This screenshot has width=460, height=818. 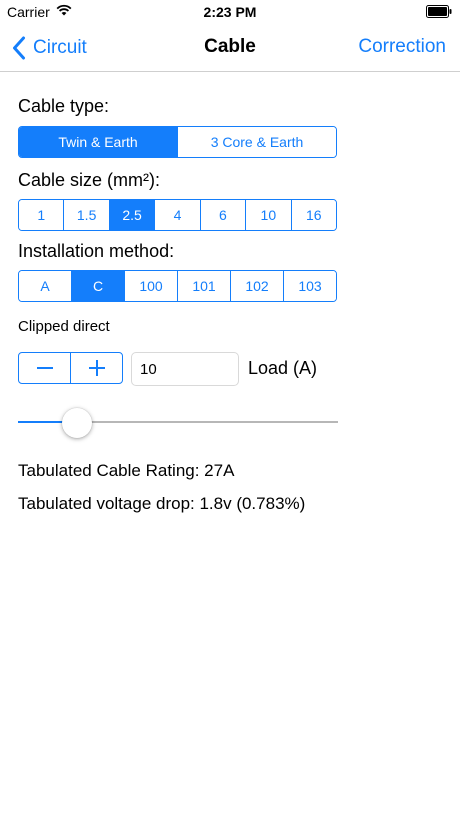 I want to click on installation-method-label: Installation method:, so click(x=96, y=251).